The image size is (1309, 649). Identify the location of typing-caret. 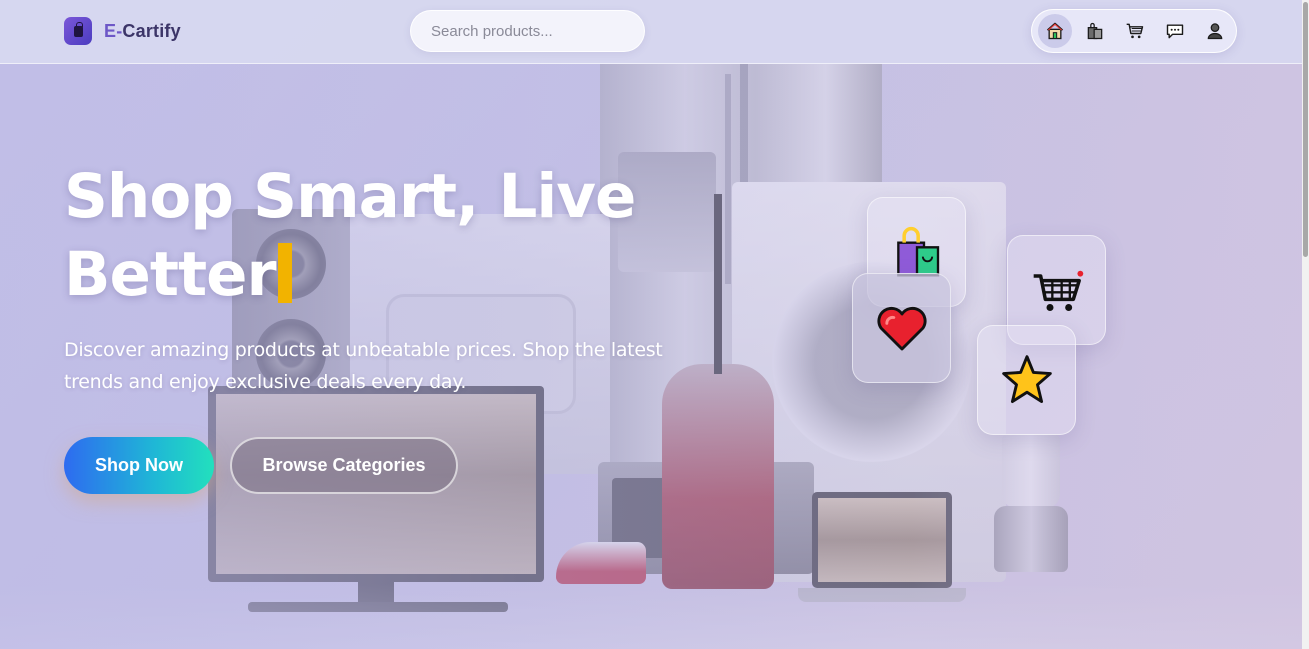
(284, 273).